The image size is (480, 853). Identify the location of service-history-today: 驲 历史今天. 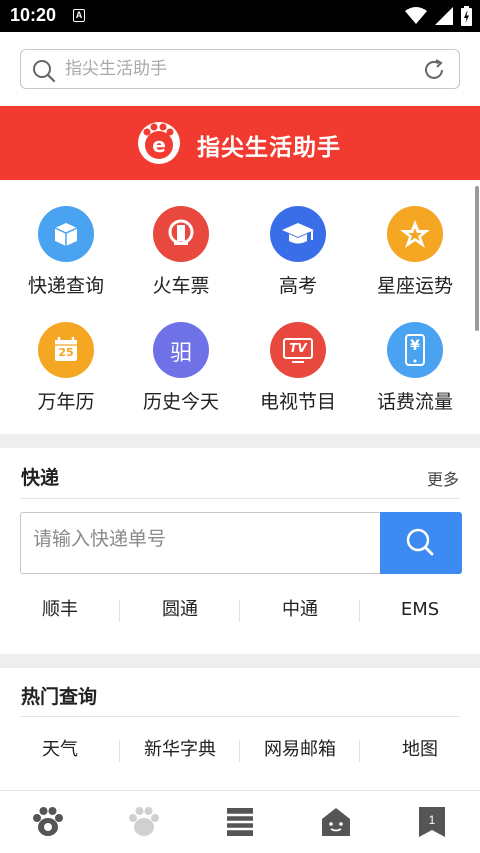
(181, 370).